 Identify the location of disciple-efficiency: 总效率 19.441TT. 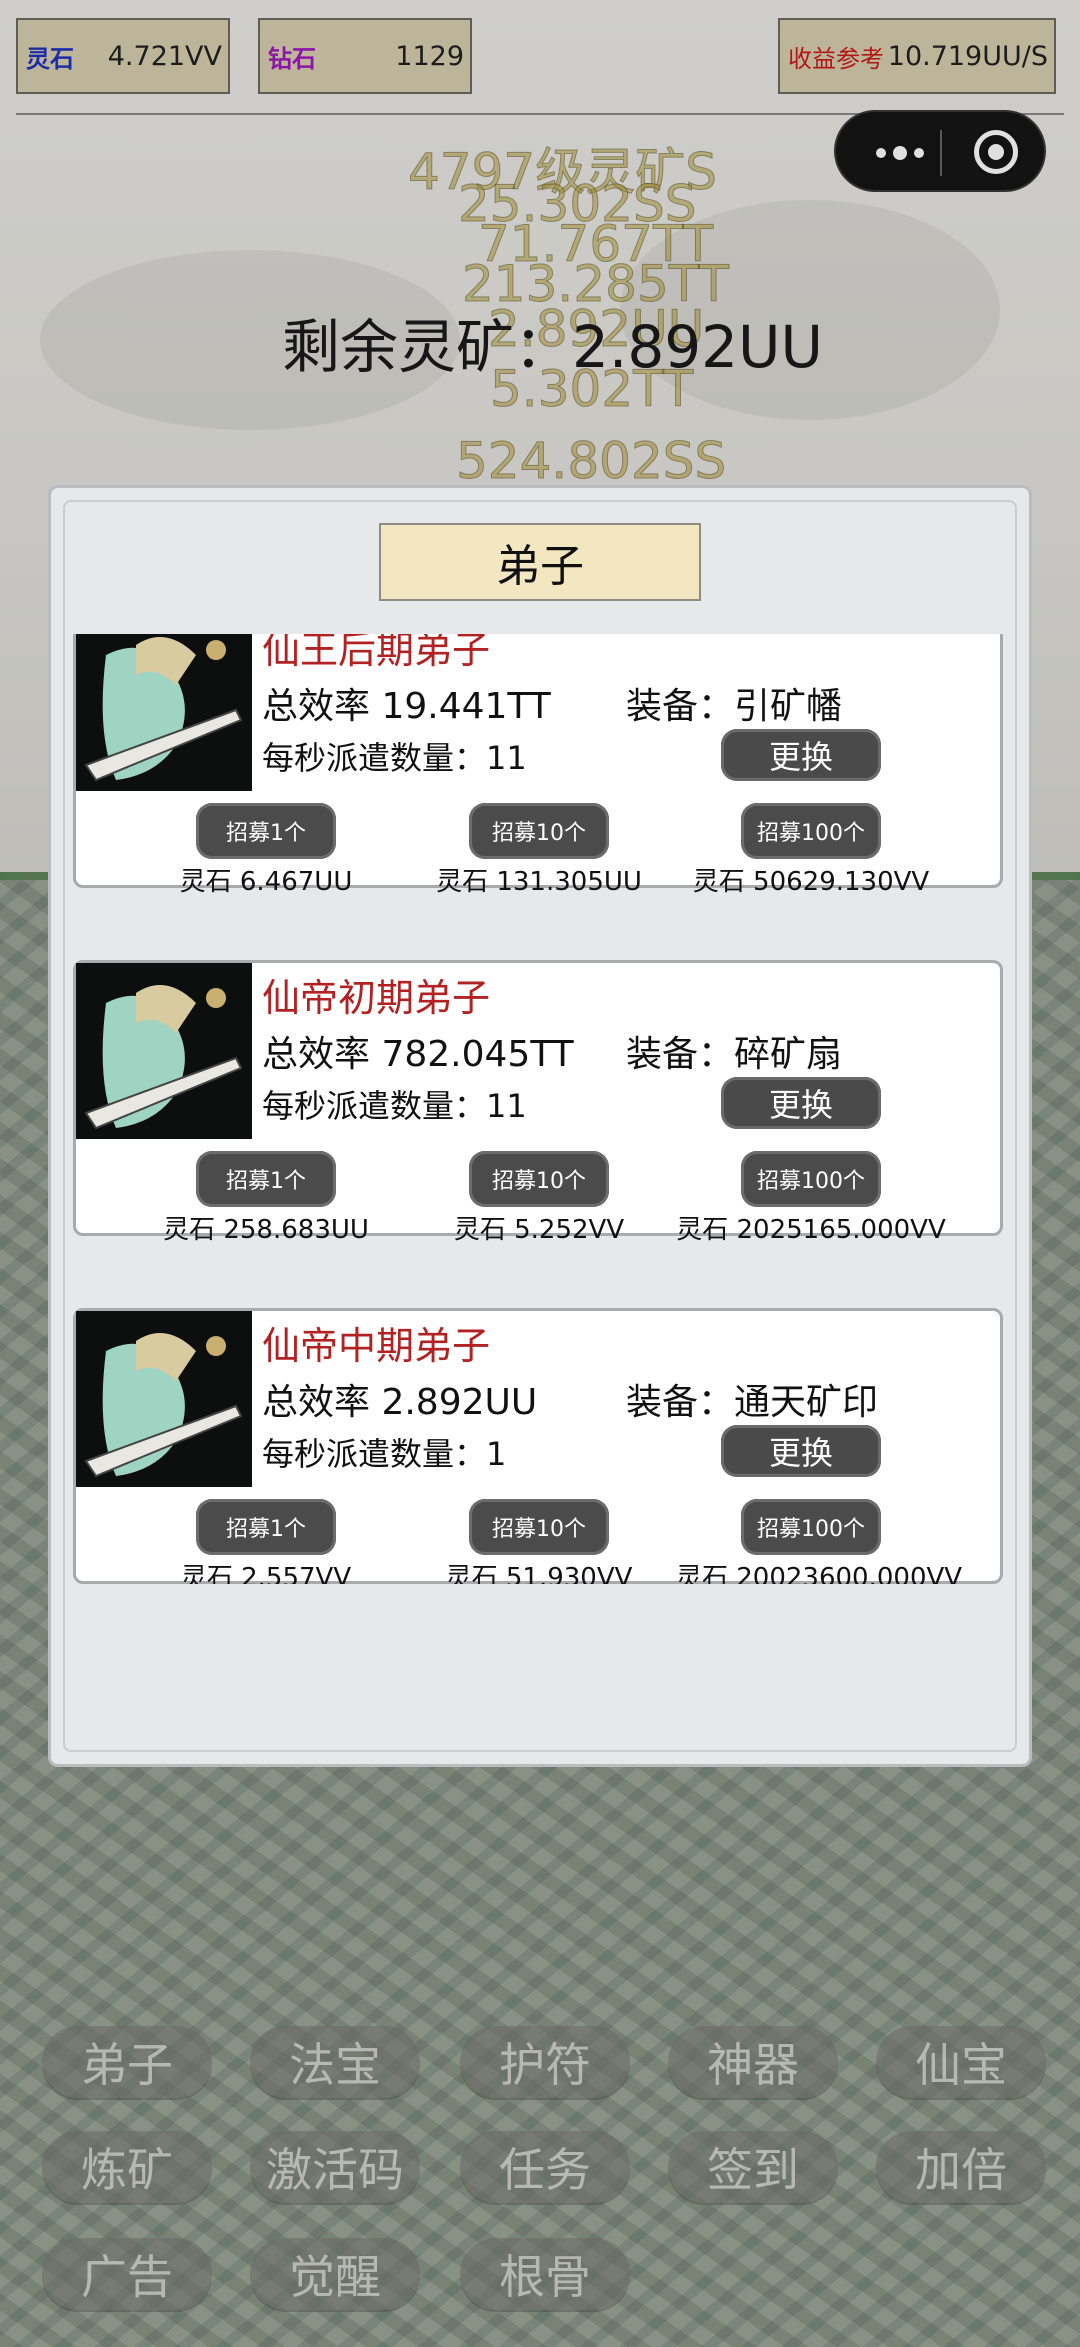
(406, 706).